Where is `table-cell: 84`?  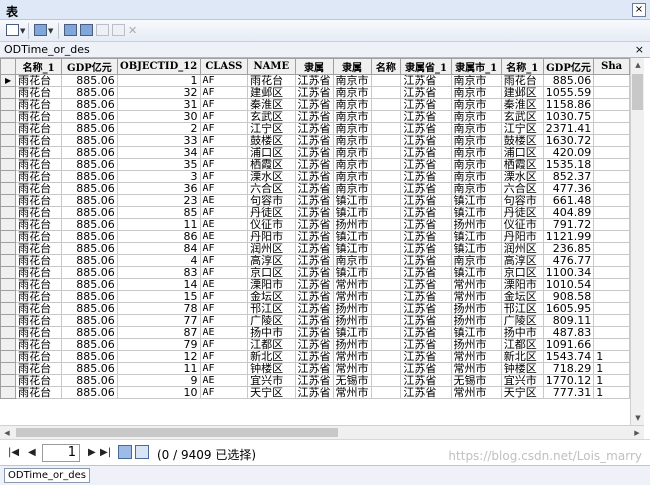 table-cell: 84 is located at coordinates (158, 248).